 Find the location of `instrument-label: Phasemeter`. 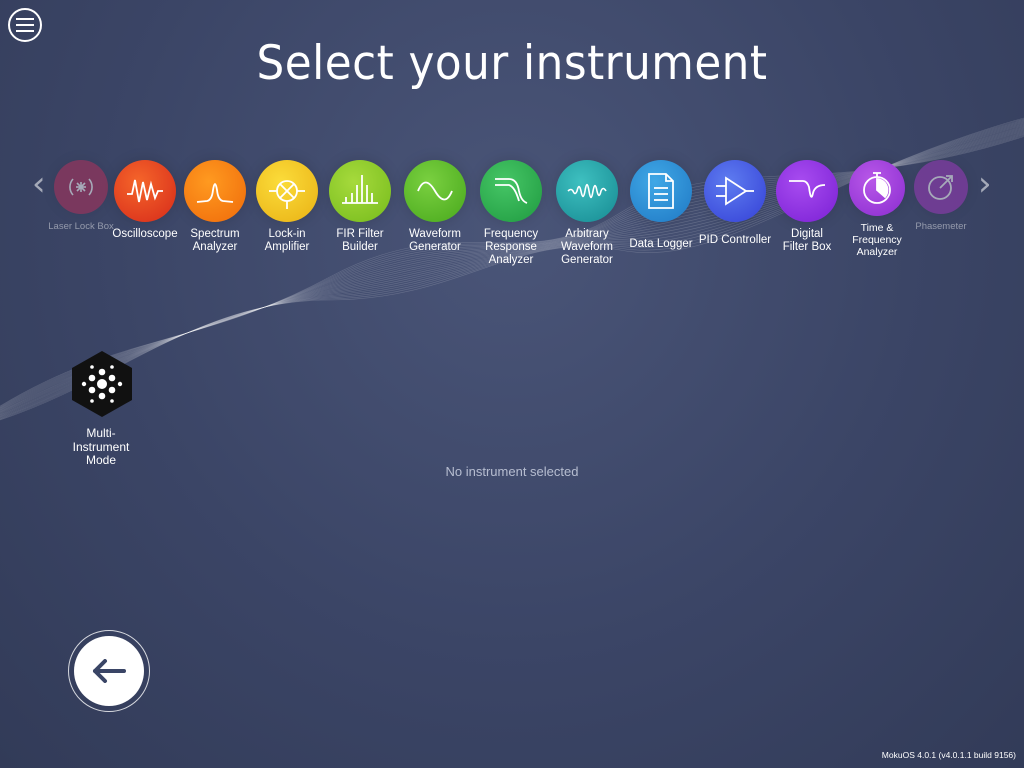

instrument-label: Phasemeter is located at coordinates (941, 226).